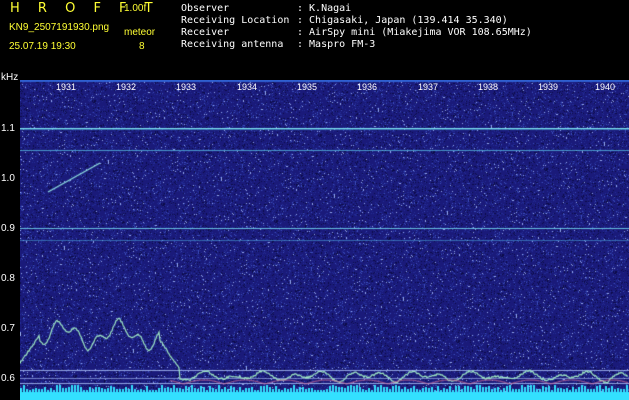 Image resolution: width=629 pixels, height=400 pixels. What do you see at coordinates (307, 87) in the screenshot?
I see `x-tick-1935: 1935` at bounding box center [307, 87].